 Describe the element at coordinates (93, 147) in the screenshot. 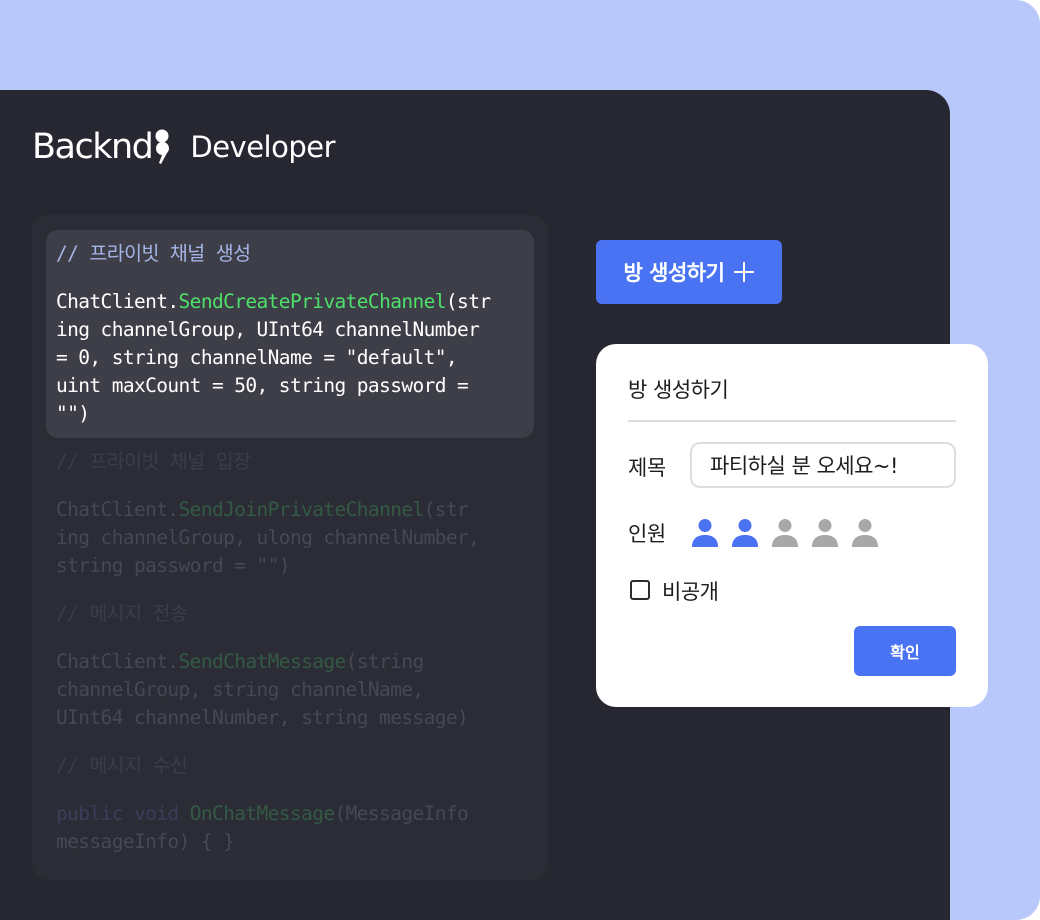

I see `brand-name: Backnd` at that location.